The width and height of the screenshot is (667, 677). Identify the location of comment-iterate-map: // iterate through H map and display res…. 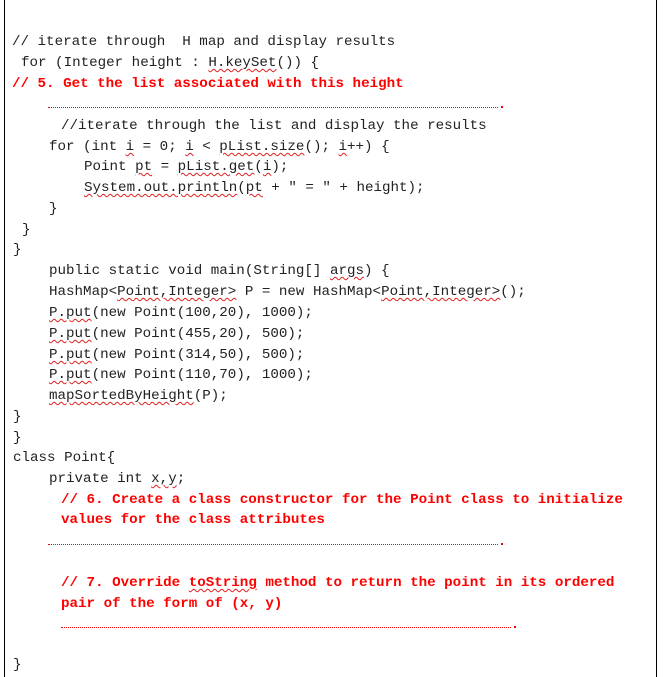
(204, 42).